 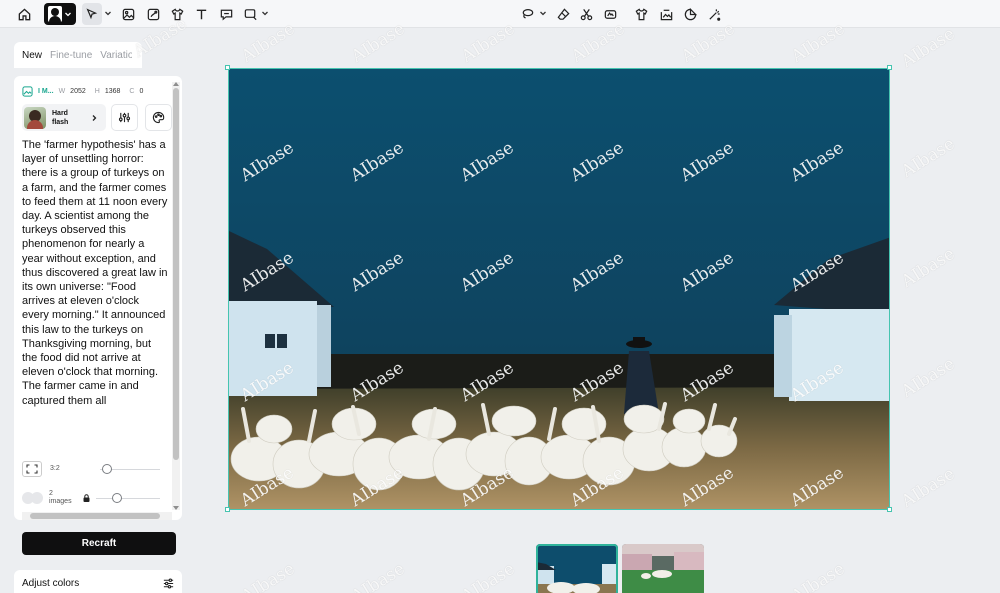 I want to click on tab-new: New, so click(x=32, y=55).